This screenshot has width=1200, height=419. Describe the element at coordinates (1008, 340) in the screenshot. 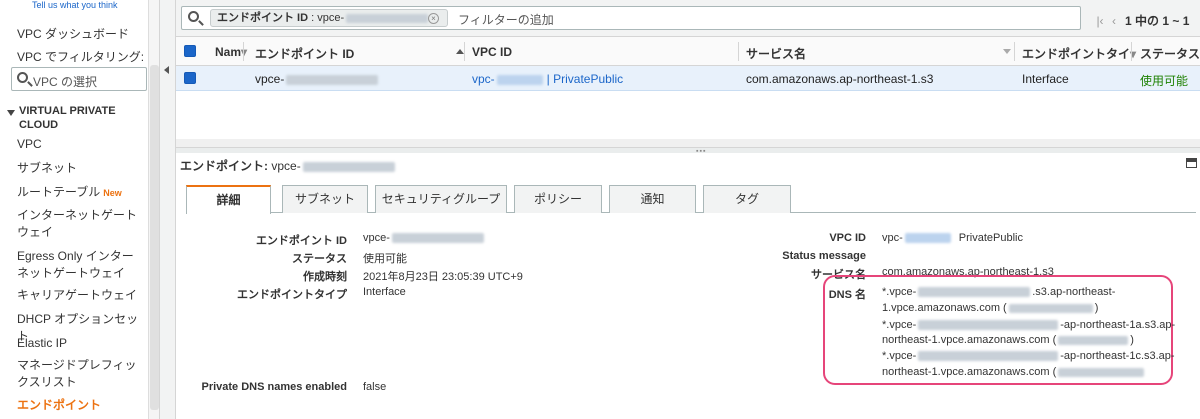

I see `dns-line: northeast-1.vpce.amazonaws.com ()` at that location.